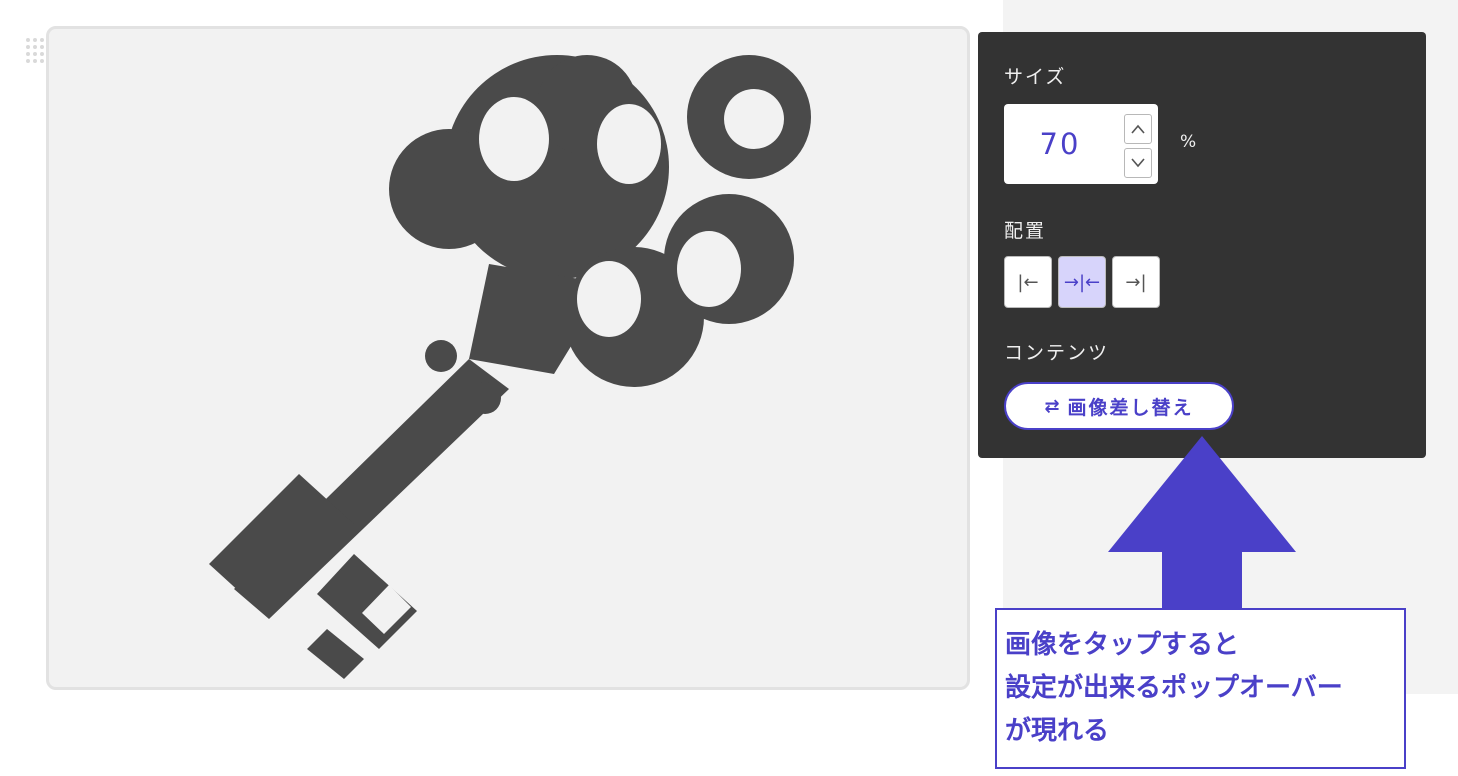 Image resolution: width=1458 pixels, height=776 pixels. I want to click on alignment-label: 配置, so click(1025, 231).